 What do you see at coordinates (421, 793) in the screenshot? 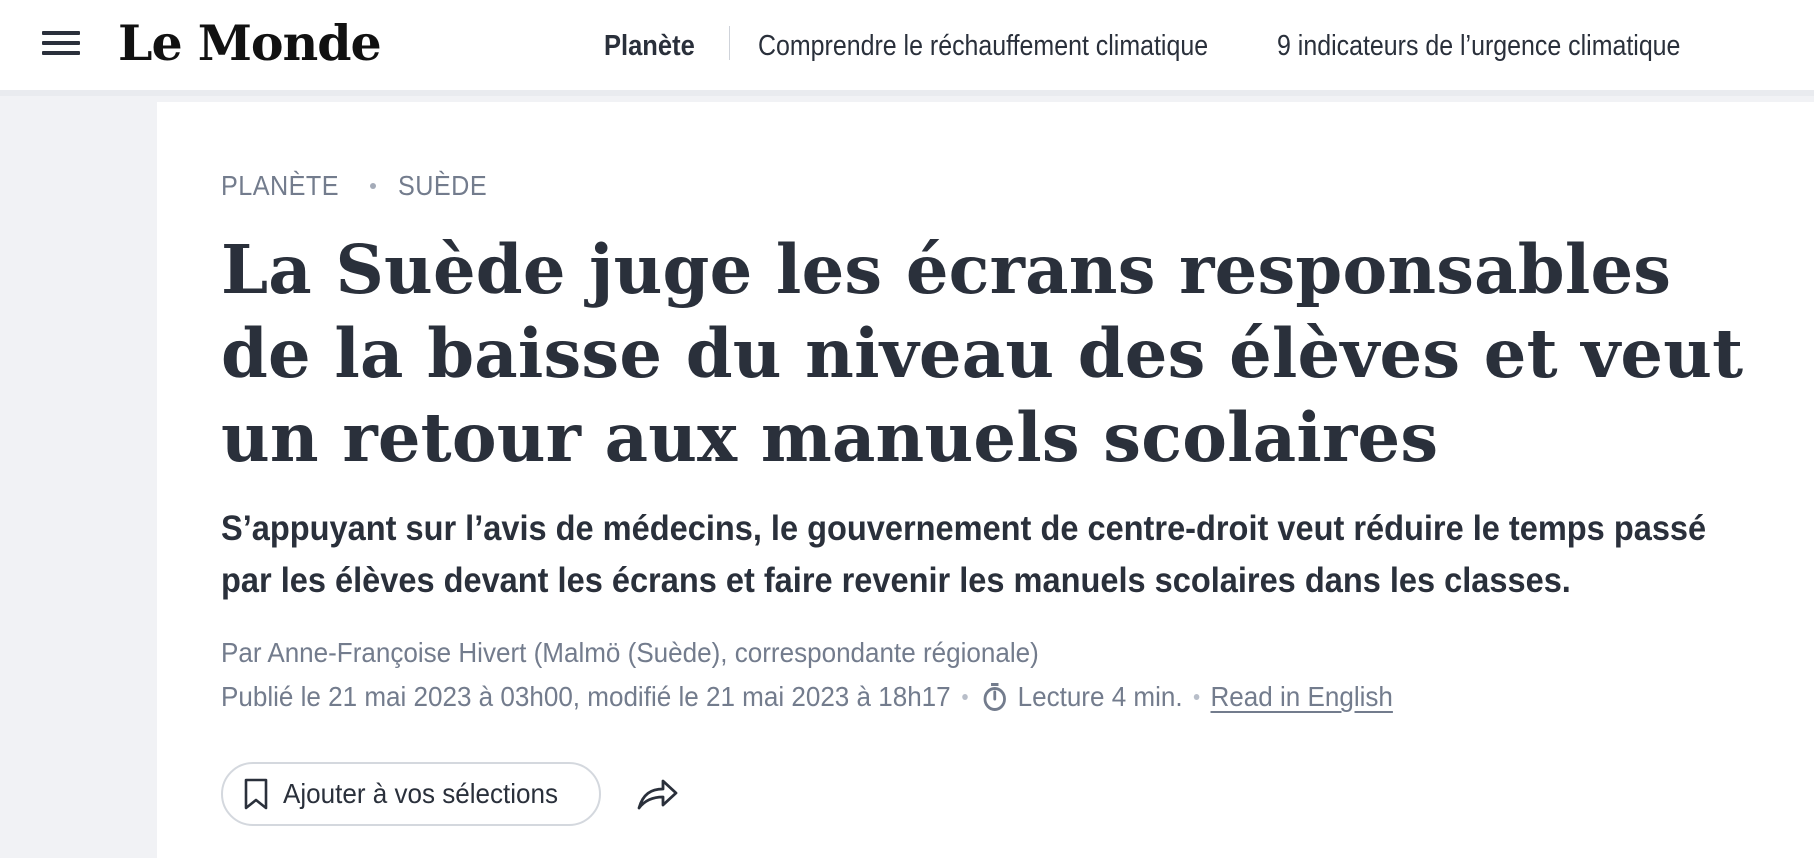
I see `add-to-selections-label: Ajouter à vos sélections` at bounding box center [421, 793].